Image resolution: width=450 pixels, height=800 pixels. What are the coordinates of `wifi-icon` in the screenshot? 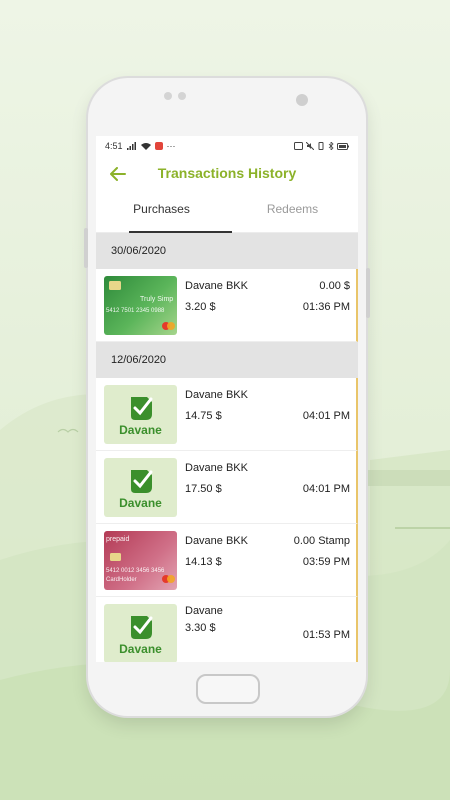 It's located at (145, 146).